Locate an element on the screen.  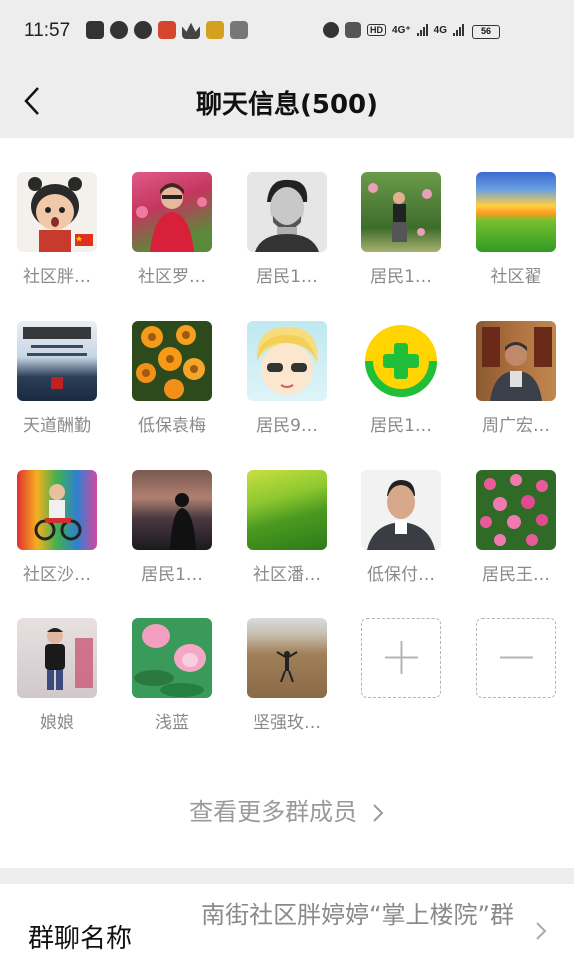
status-time: 11:57 is located at coordinates (47, 30).